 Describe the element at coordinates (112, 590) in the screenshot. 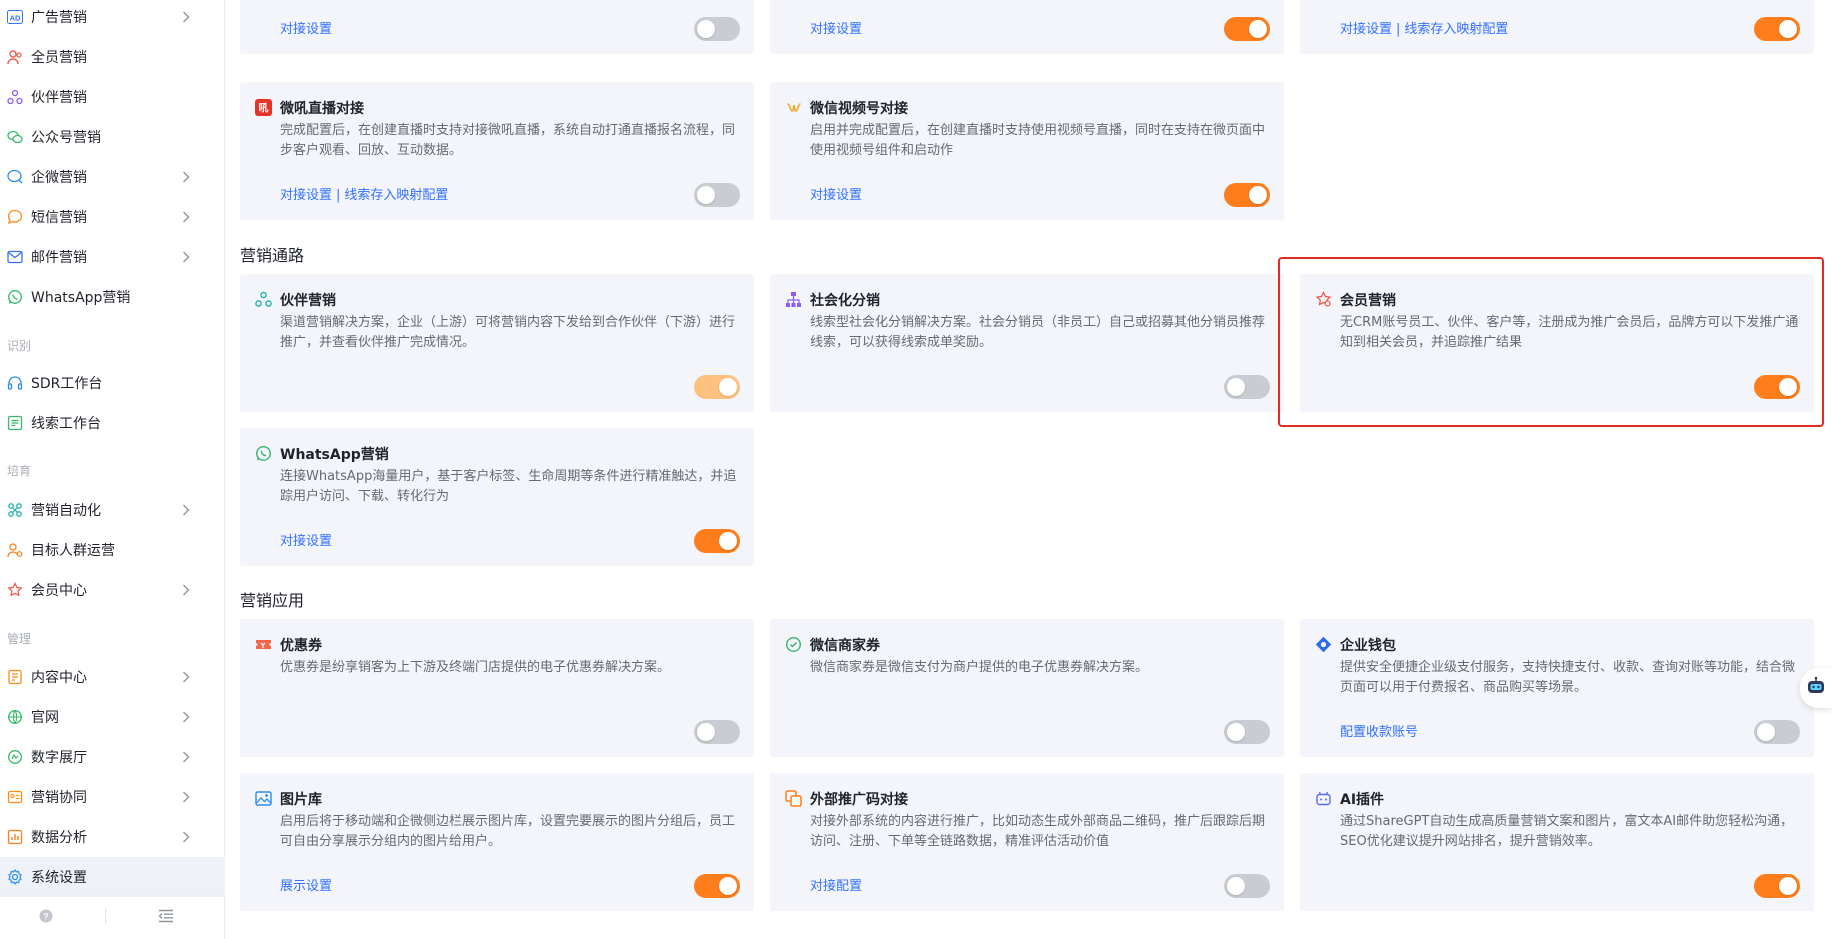

I see `sidebar-item-member-center: 会员中心` at that location.